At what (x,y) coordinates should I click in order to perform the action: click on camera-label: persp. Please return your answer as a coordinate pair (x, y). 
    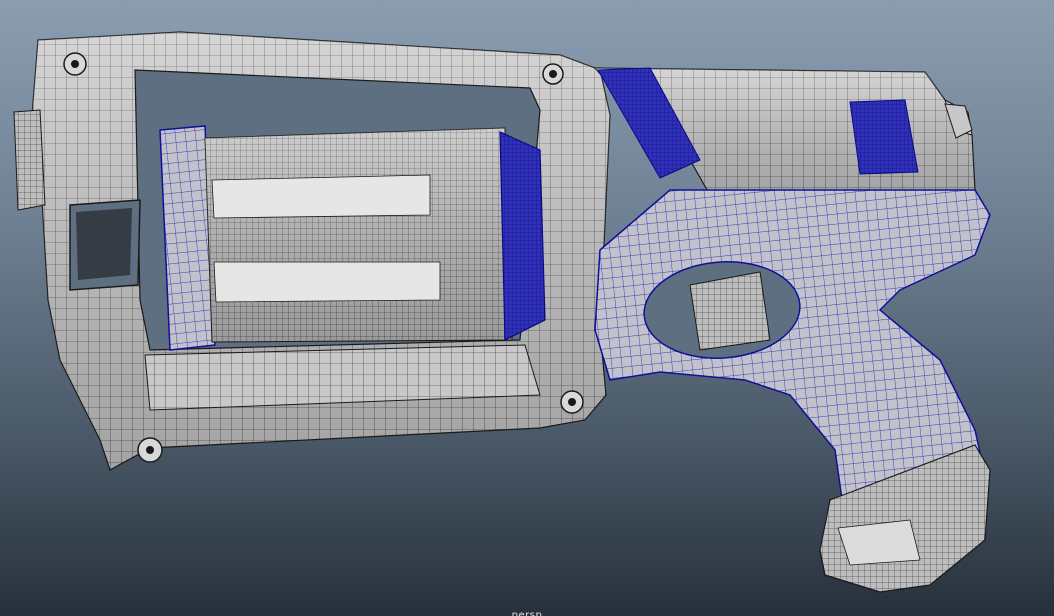
    Looking at the image, I should click on (527, 613).